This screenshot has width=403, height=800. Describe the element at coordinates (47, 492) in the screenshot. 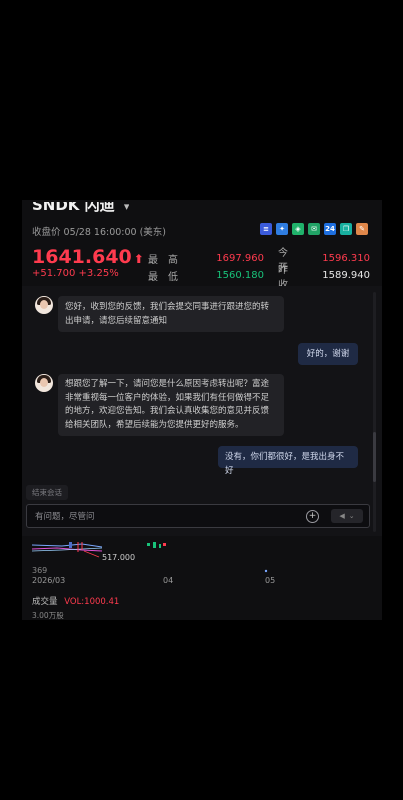

I see `end-session-button: 结束会话` at that location.